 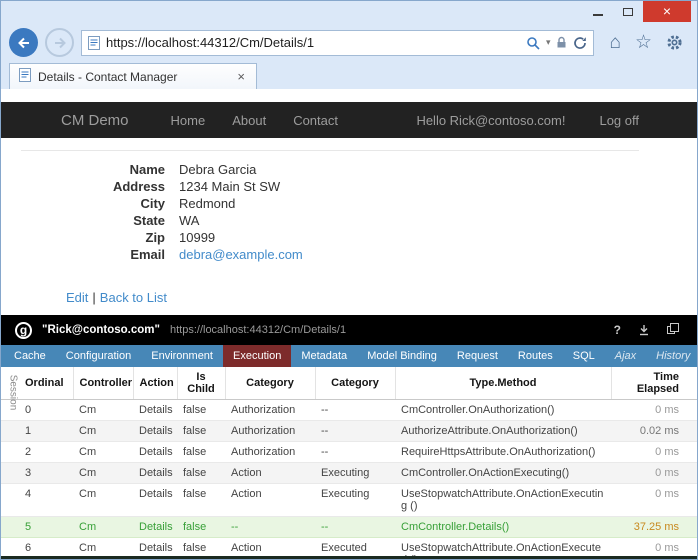 What do you see at coordinates (502, 383) in the screenshot?
I see `column-header: Type.Method` at bounding box center [502, 383].